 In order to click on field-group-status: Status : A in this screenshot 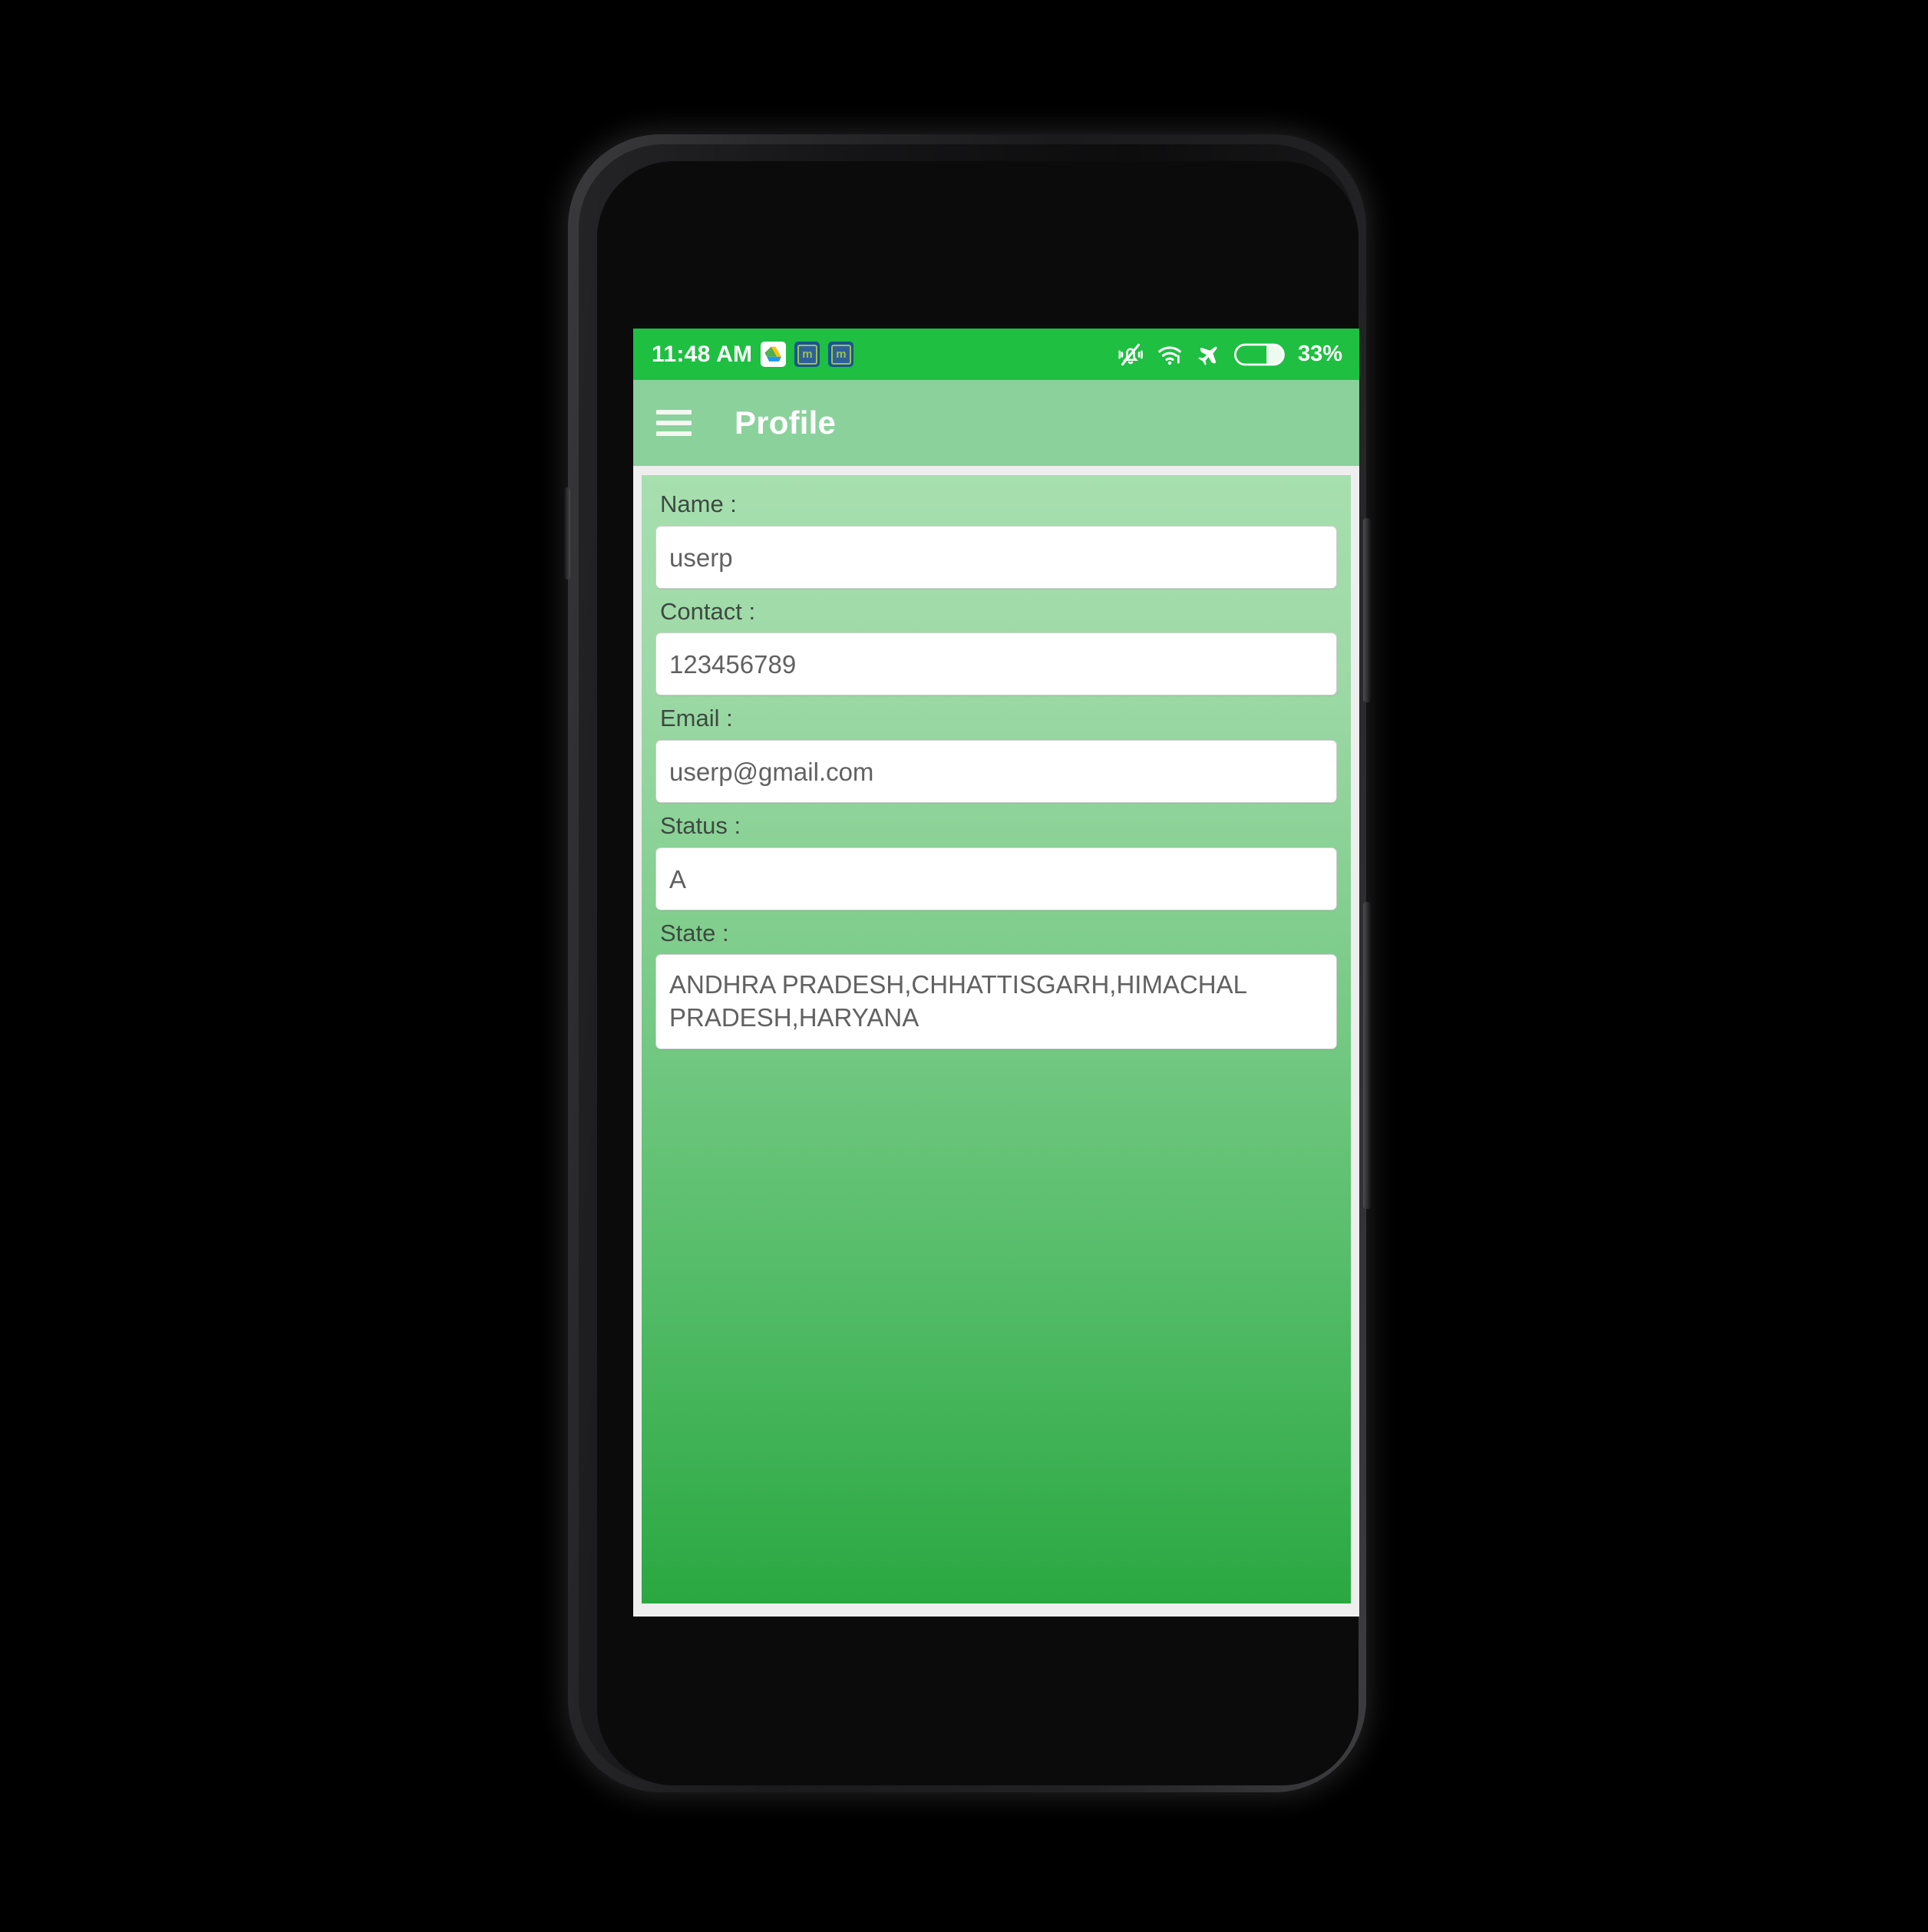, I will do `click(996, 861)`.